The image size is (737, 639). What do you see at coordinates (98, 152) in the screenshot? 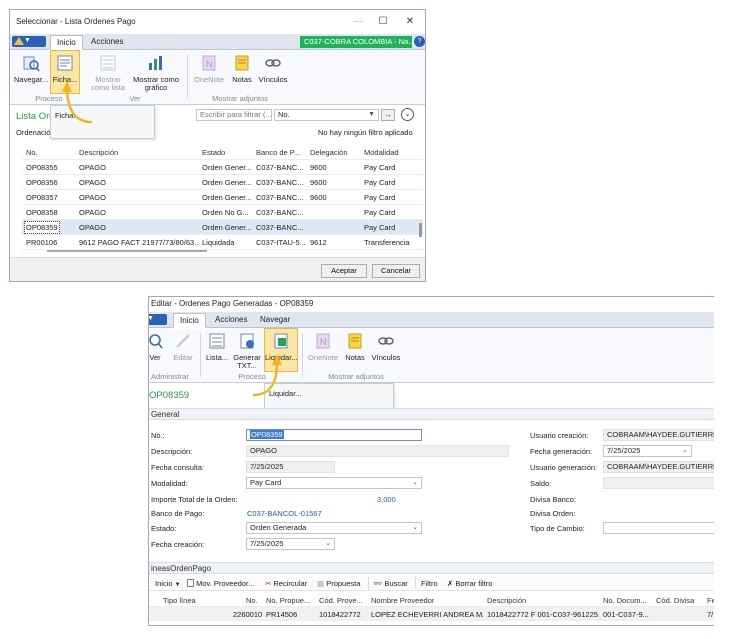
I see `col-header-descripcion: Descripción` at bounding box center [98, 152].